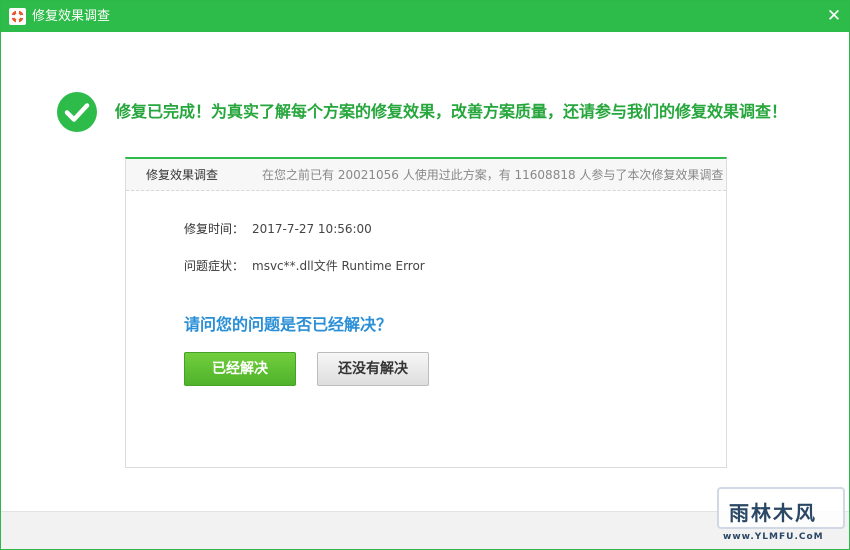 The width and height of the screenshot is (850, 550). I want to click on symptom-value: msvc**.dll文件 Runtime Error, so click(338, 266).